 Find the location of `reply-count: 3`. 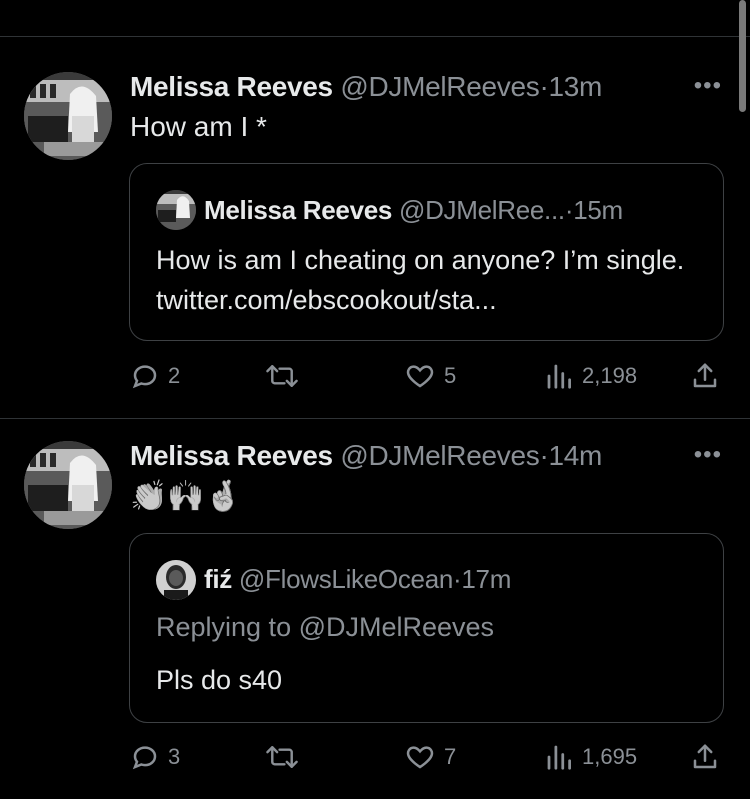

reply-count: 3 is located at coordinates (174, 756).